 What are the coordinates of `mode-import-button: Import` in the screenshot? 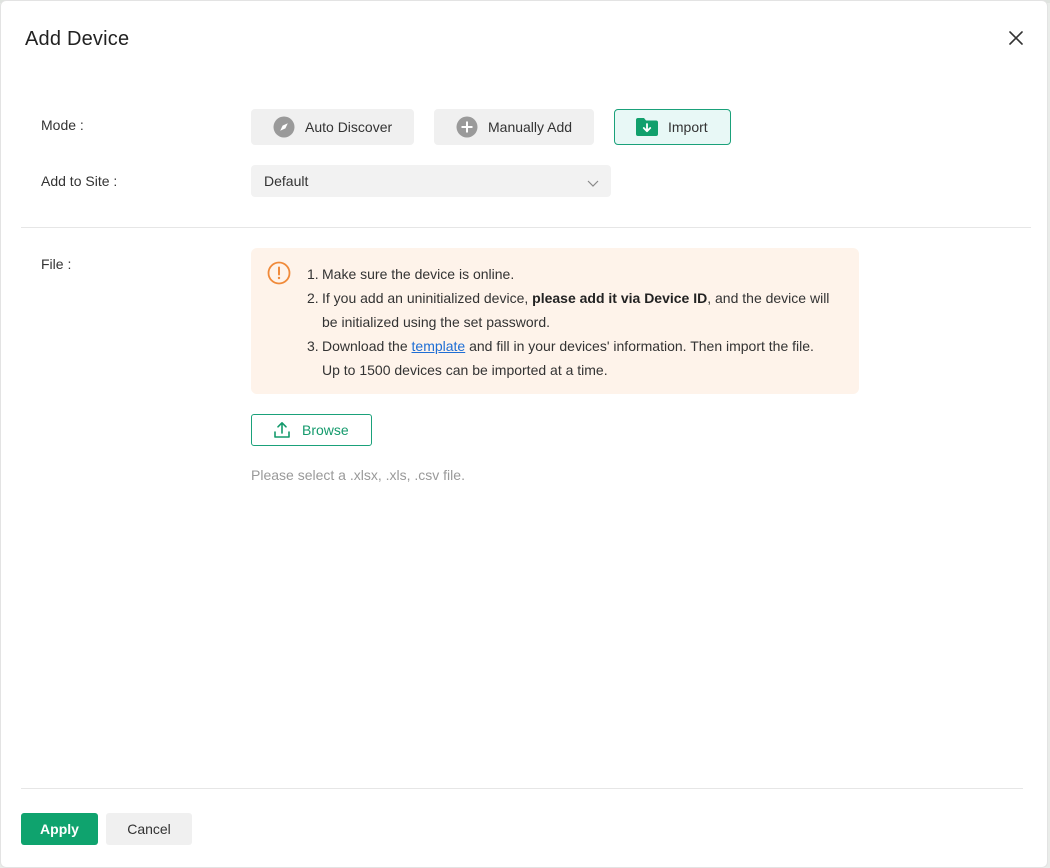 It's located at (672, 127).